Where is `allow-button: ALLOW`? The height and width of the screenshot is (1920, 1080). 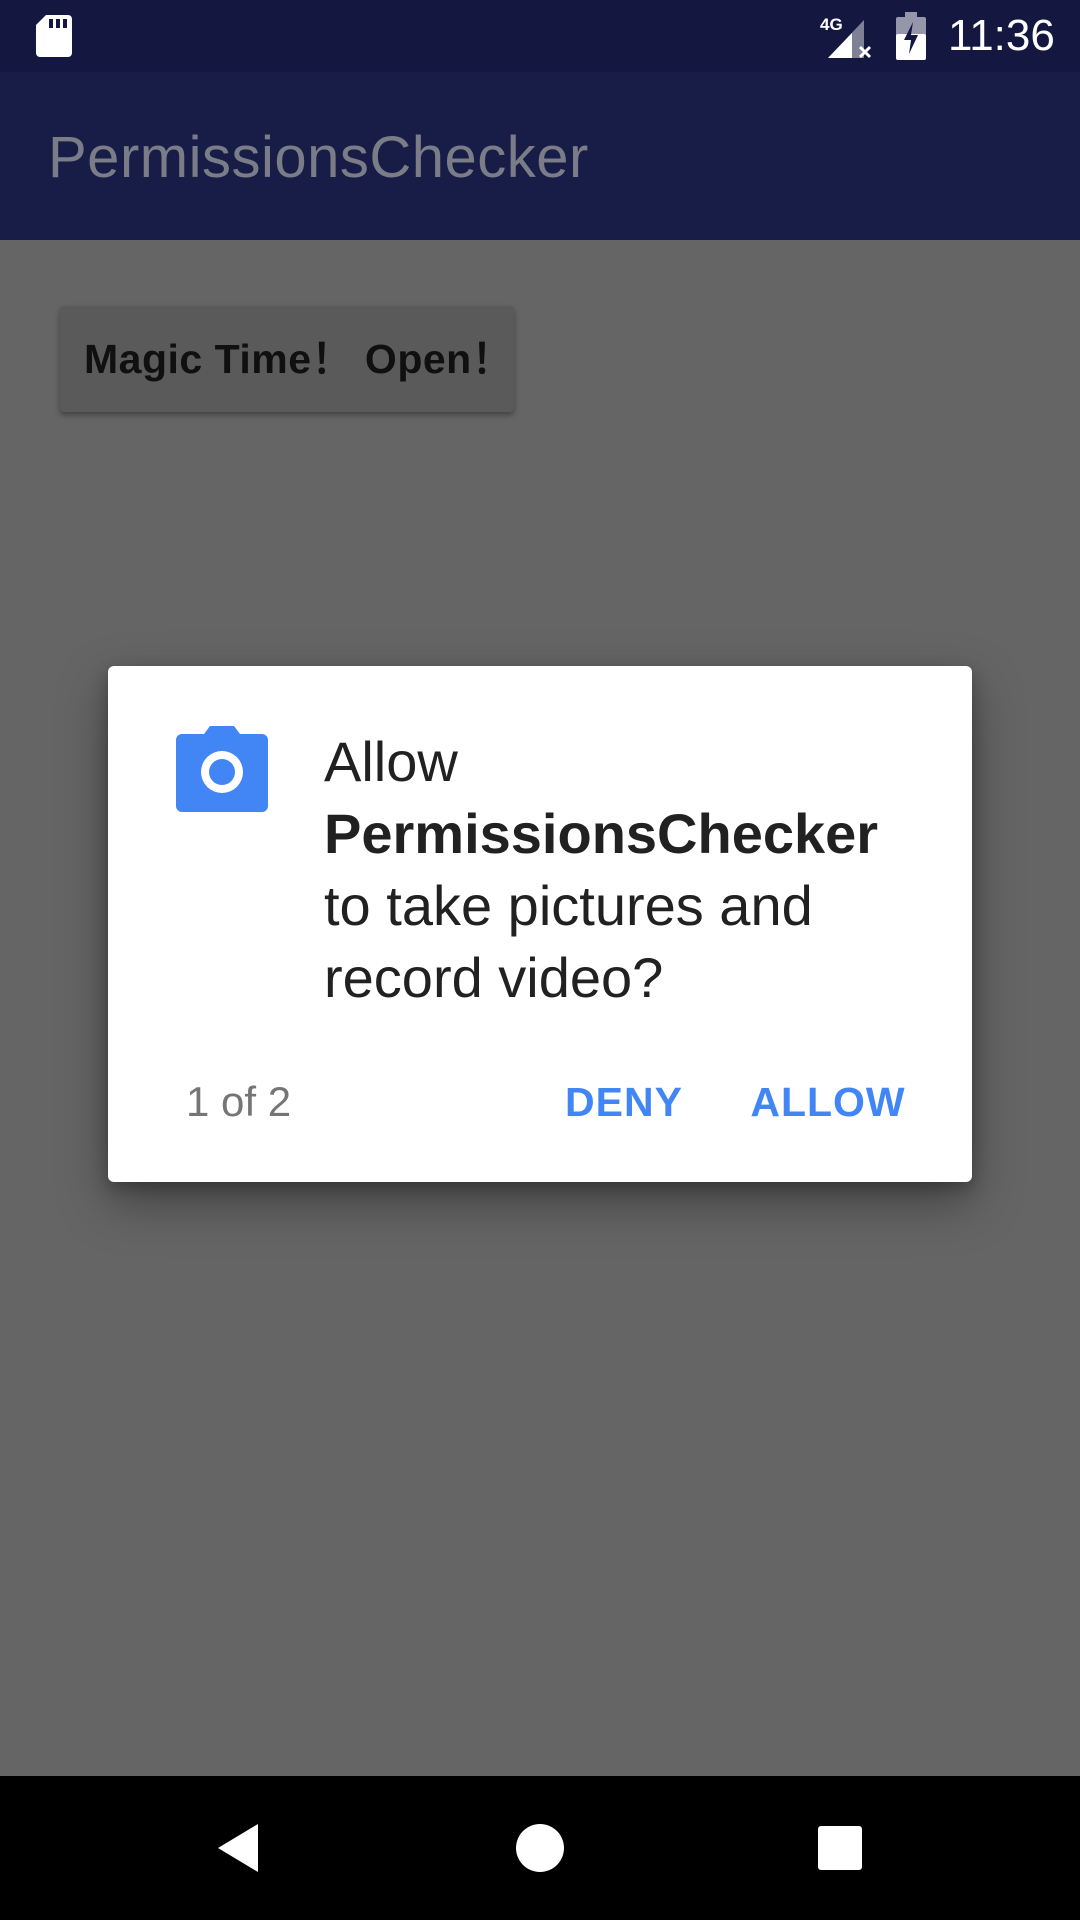 allow-button: ALLOW is located at coordinates (828, 1102).